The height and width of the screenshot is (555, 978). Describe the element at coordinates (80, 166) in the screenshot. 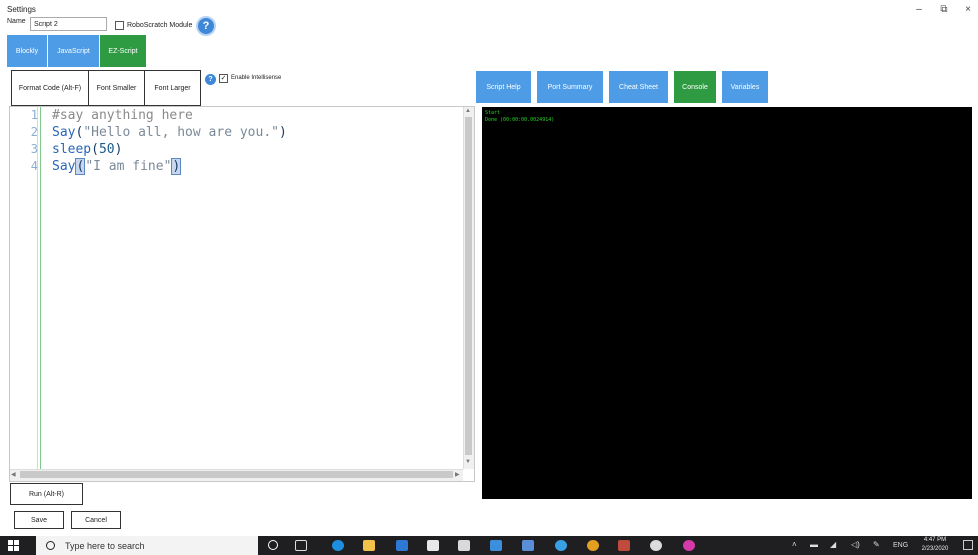

I see `code-paren-highlight: (` at that location.